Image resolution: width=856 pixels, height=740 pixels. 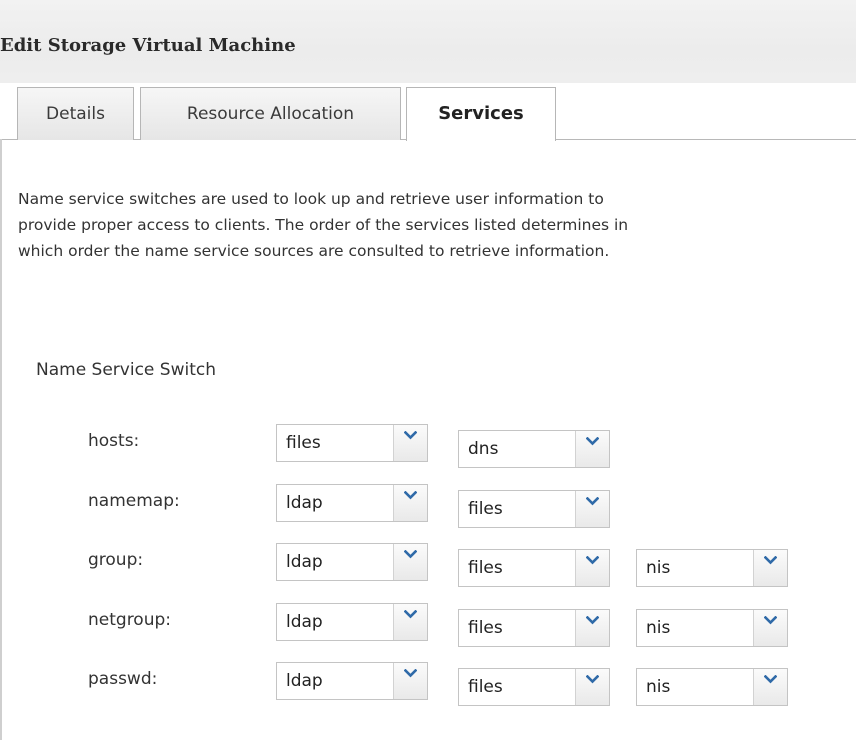 What do you see at coordinates (534, 628) in the screenshot?
I see `netgroup-source-2-select: files` at bounding box center [534, 628].